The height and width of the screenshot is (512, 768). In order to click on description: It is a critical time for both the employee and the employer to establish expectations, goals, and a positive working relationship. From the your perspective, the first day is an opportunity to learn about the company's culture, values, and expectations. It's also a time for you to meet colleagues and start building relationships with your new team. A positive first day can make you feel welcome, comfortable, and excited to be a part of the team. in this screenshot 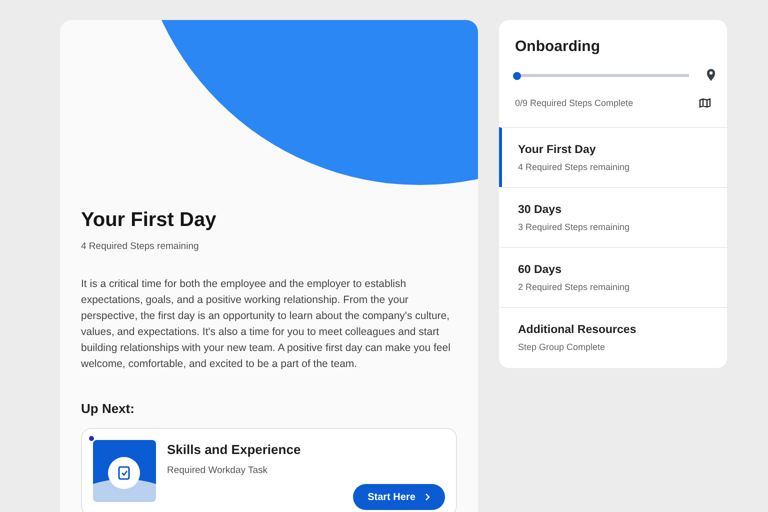, I will do `click(266, 324)`.